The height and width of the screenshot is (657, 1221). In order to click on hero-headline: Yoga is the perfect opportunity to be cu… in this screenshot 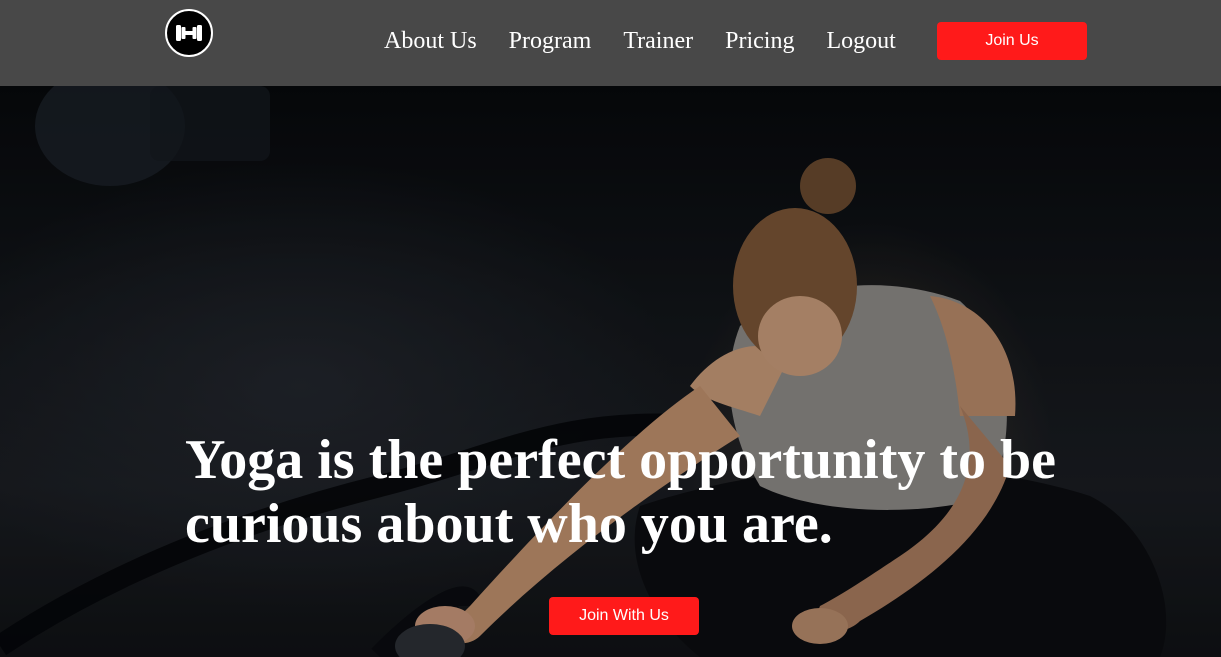, I will do `click(621, 492)`.